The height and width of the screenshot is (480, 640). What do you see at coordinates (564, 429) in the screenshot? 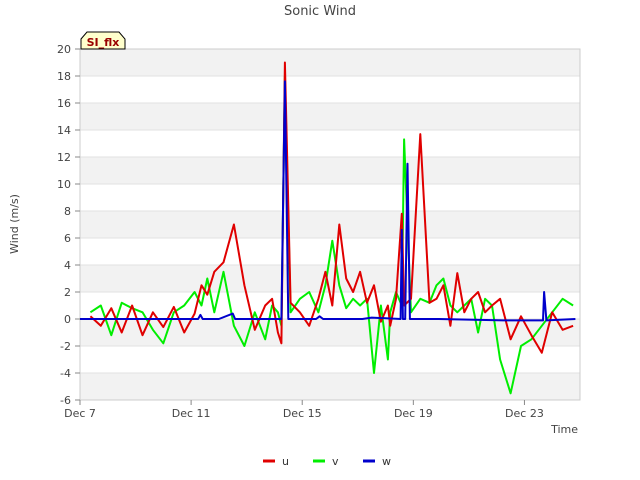
I see `x-axis-label: Time` at bounding box center [564, 429].